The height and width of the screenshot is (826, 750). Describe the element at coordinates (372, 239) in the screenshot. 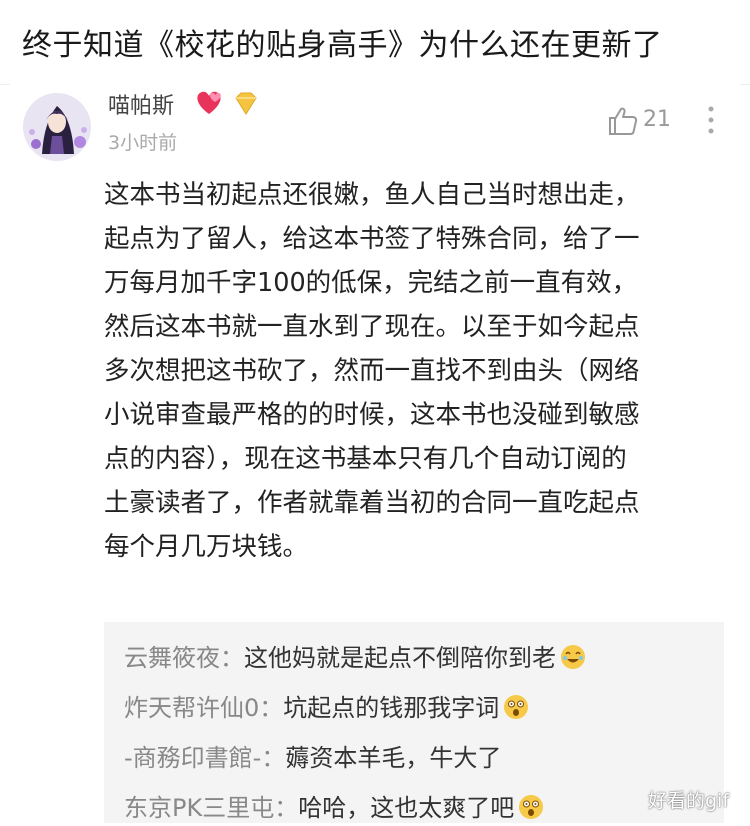

I see `comment-line: 起点为了留人，给这本书签了特殊合同，给了一` at that location.